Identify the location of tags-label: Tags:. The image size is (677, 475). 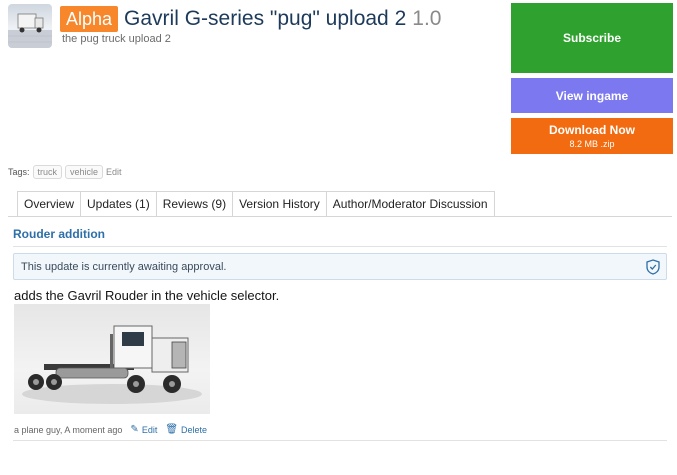
(19, 172).